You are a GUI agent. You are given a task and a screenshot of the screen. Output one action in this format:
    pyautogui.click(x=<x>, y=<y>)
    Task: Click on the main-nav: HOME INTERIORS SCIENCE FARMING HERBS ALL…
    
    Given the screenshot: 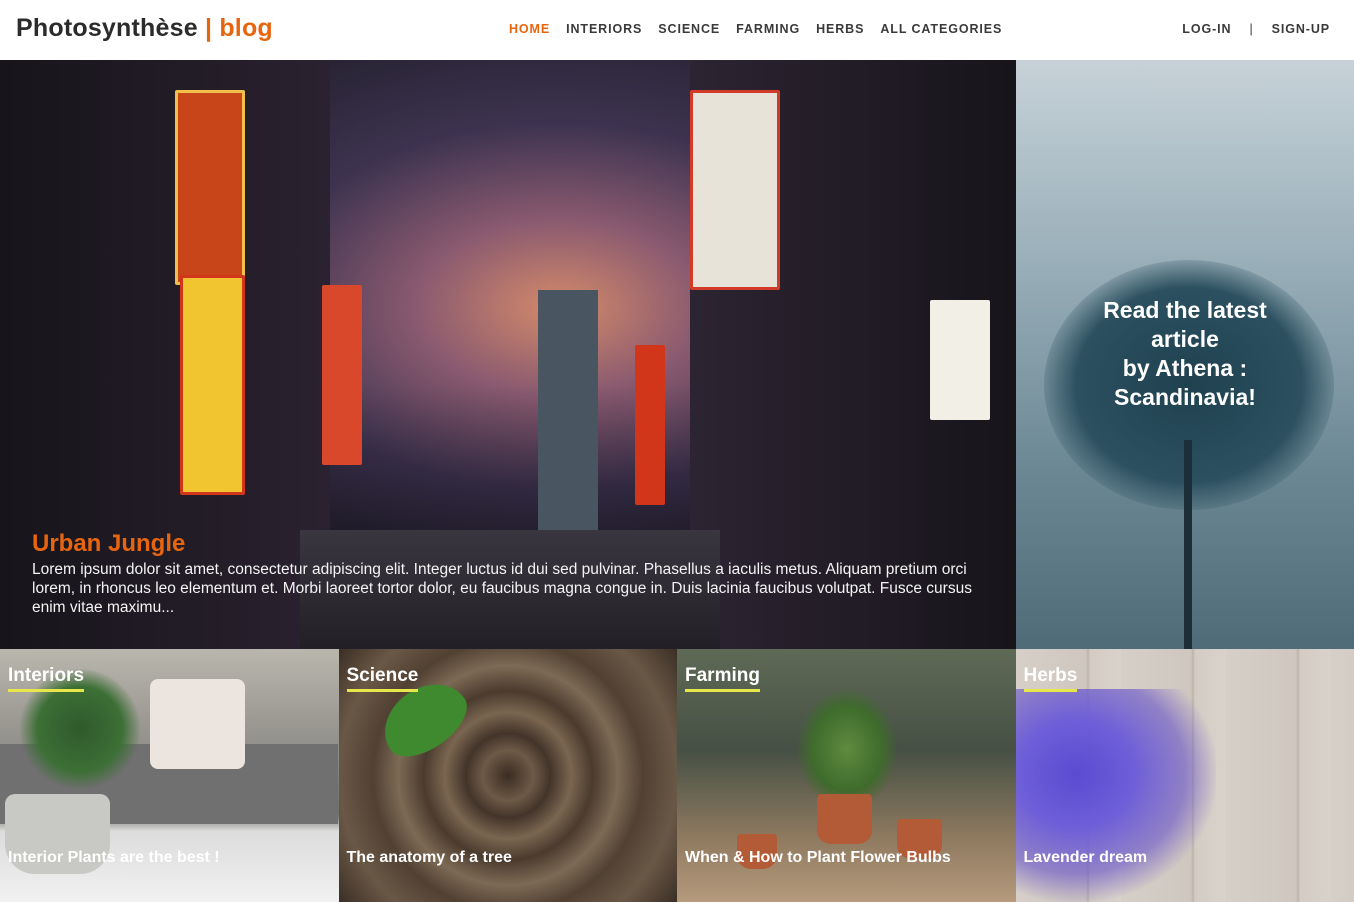 What is the action you would take?
    pyautogui.click(x=763, y=29)
    